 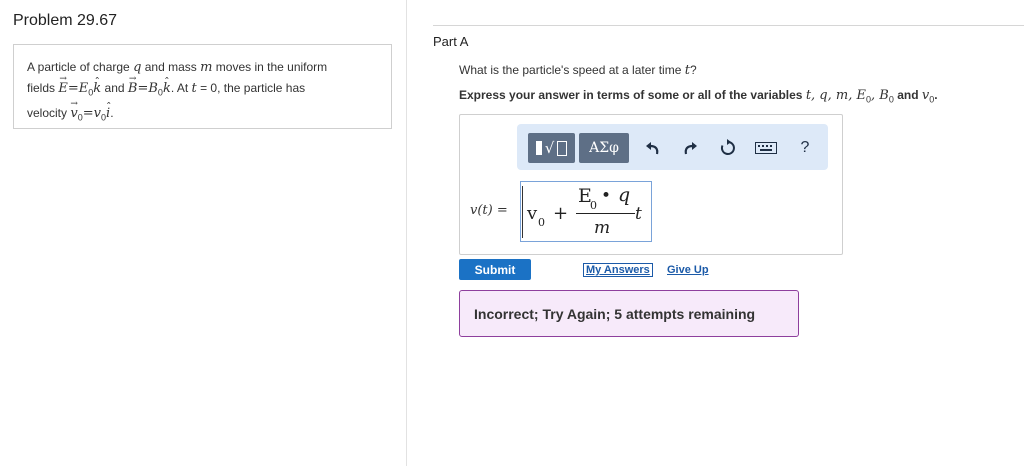 What do you see at coordinates (728, 25) in the screenshot?
I see `part-divider` at bounding box center [728, 25].